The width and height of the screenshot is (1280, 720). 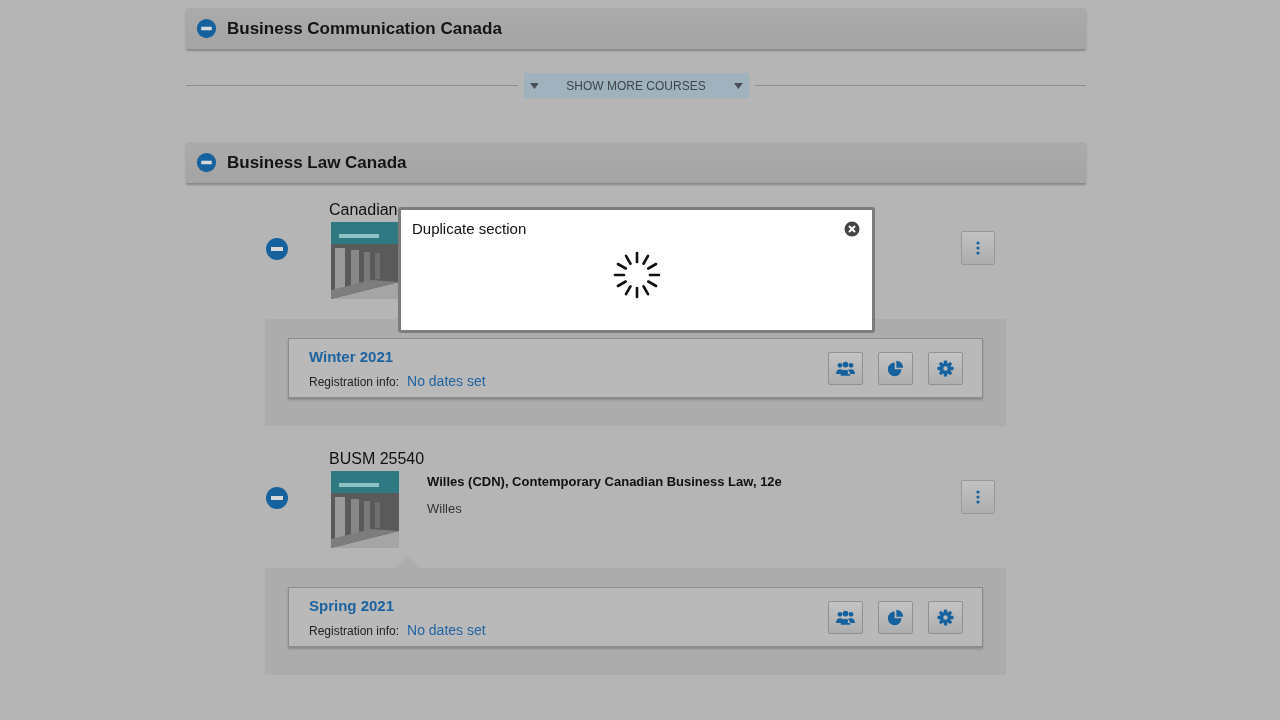 What do you see at coordinates (469, 228) in the screenshot?
I see `dialog-title: Duplicate section` at bounding box center [469, 228].